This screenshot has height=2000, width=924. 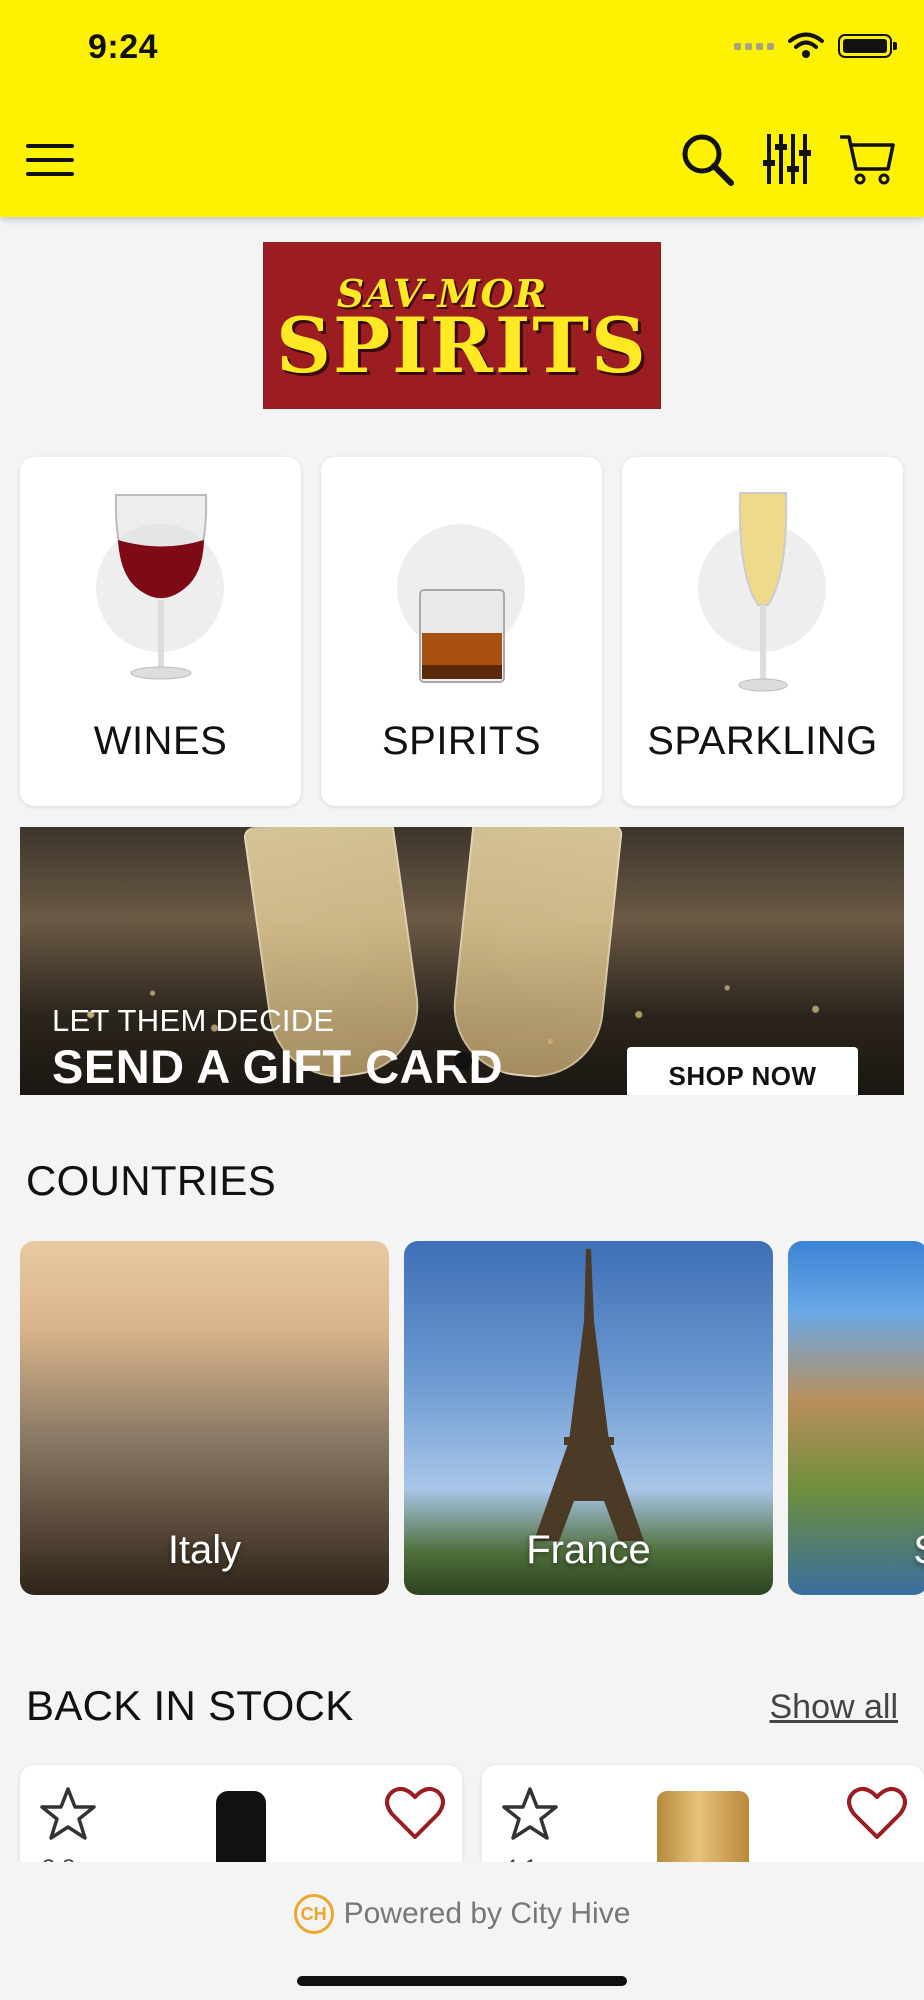 I want to click on search-button, so click(x=707, y=159).